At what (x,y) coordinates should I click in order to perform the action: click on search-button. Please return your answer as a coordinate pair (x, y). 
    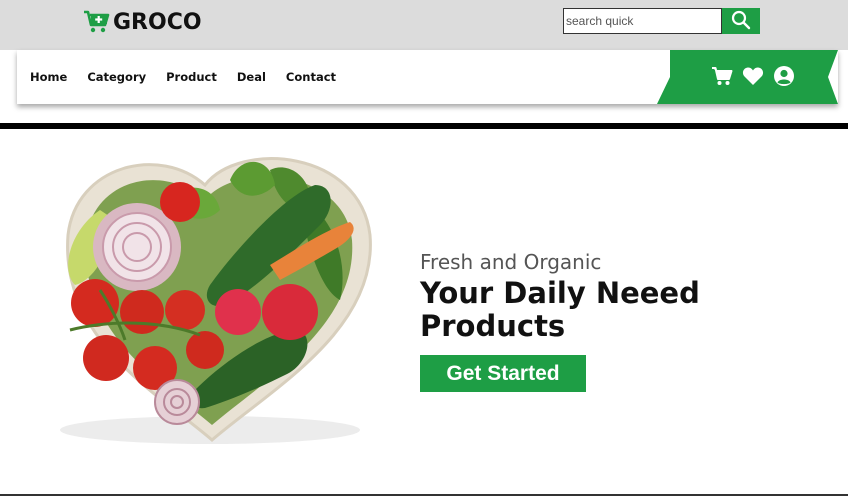
    Looking at the image, I should click on (741, 21).